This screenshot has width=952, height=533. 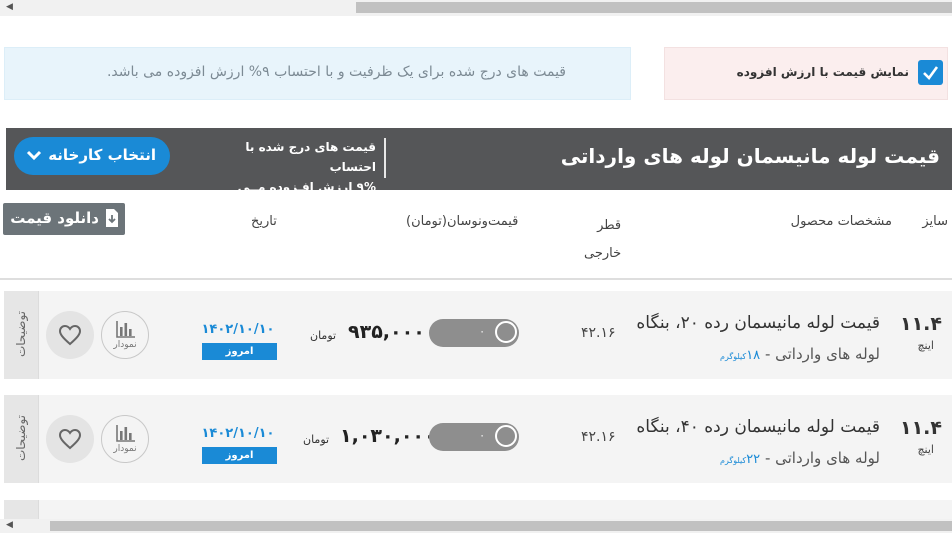 What do you see at coordinates (21, 509) in the screenshot?
I see `description-tab` at bounding box center [21, 509].